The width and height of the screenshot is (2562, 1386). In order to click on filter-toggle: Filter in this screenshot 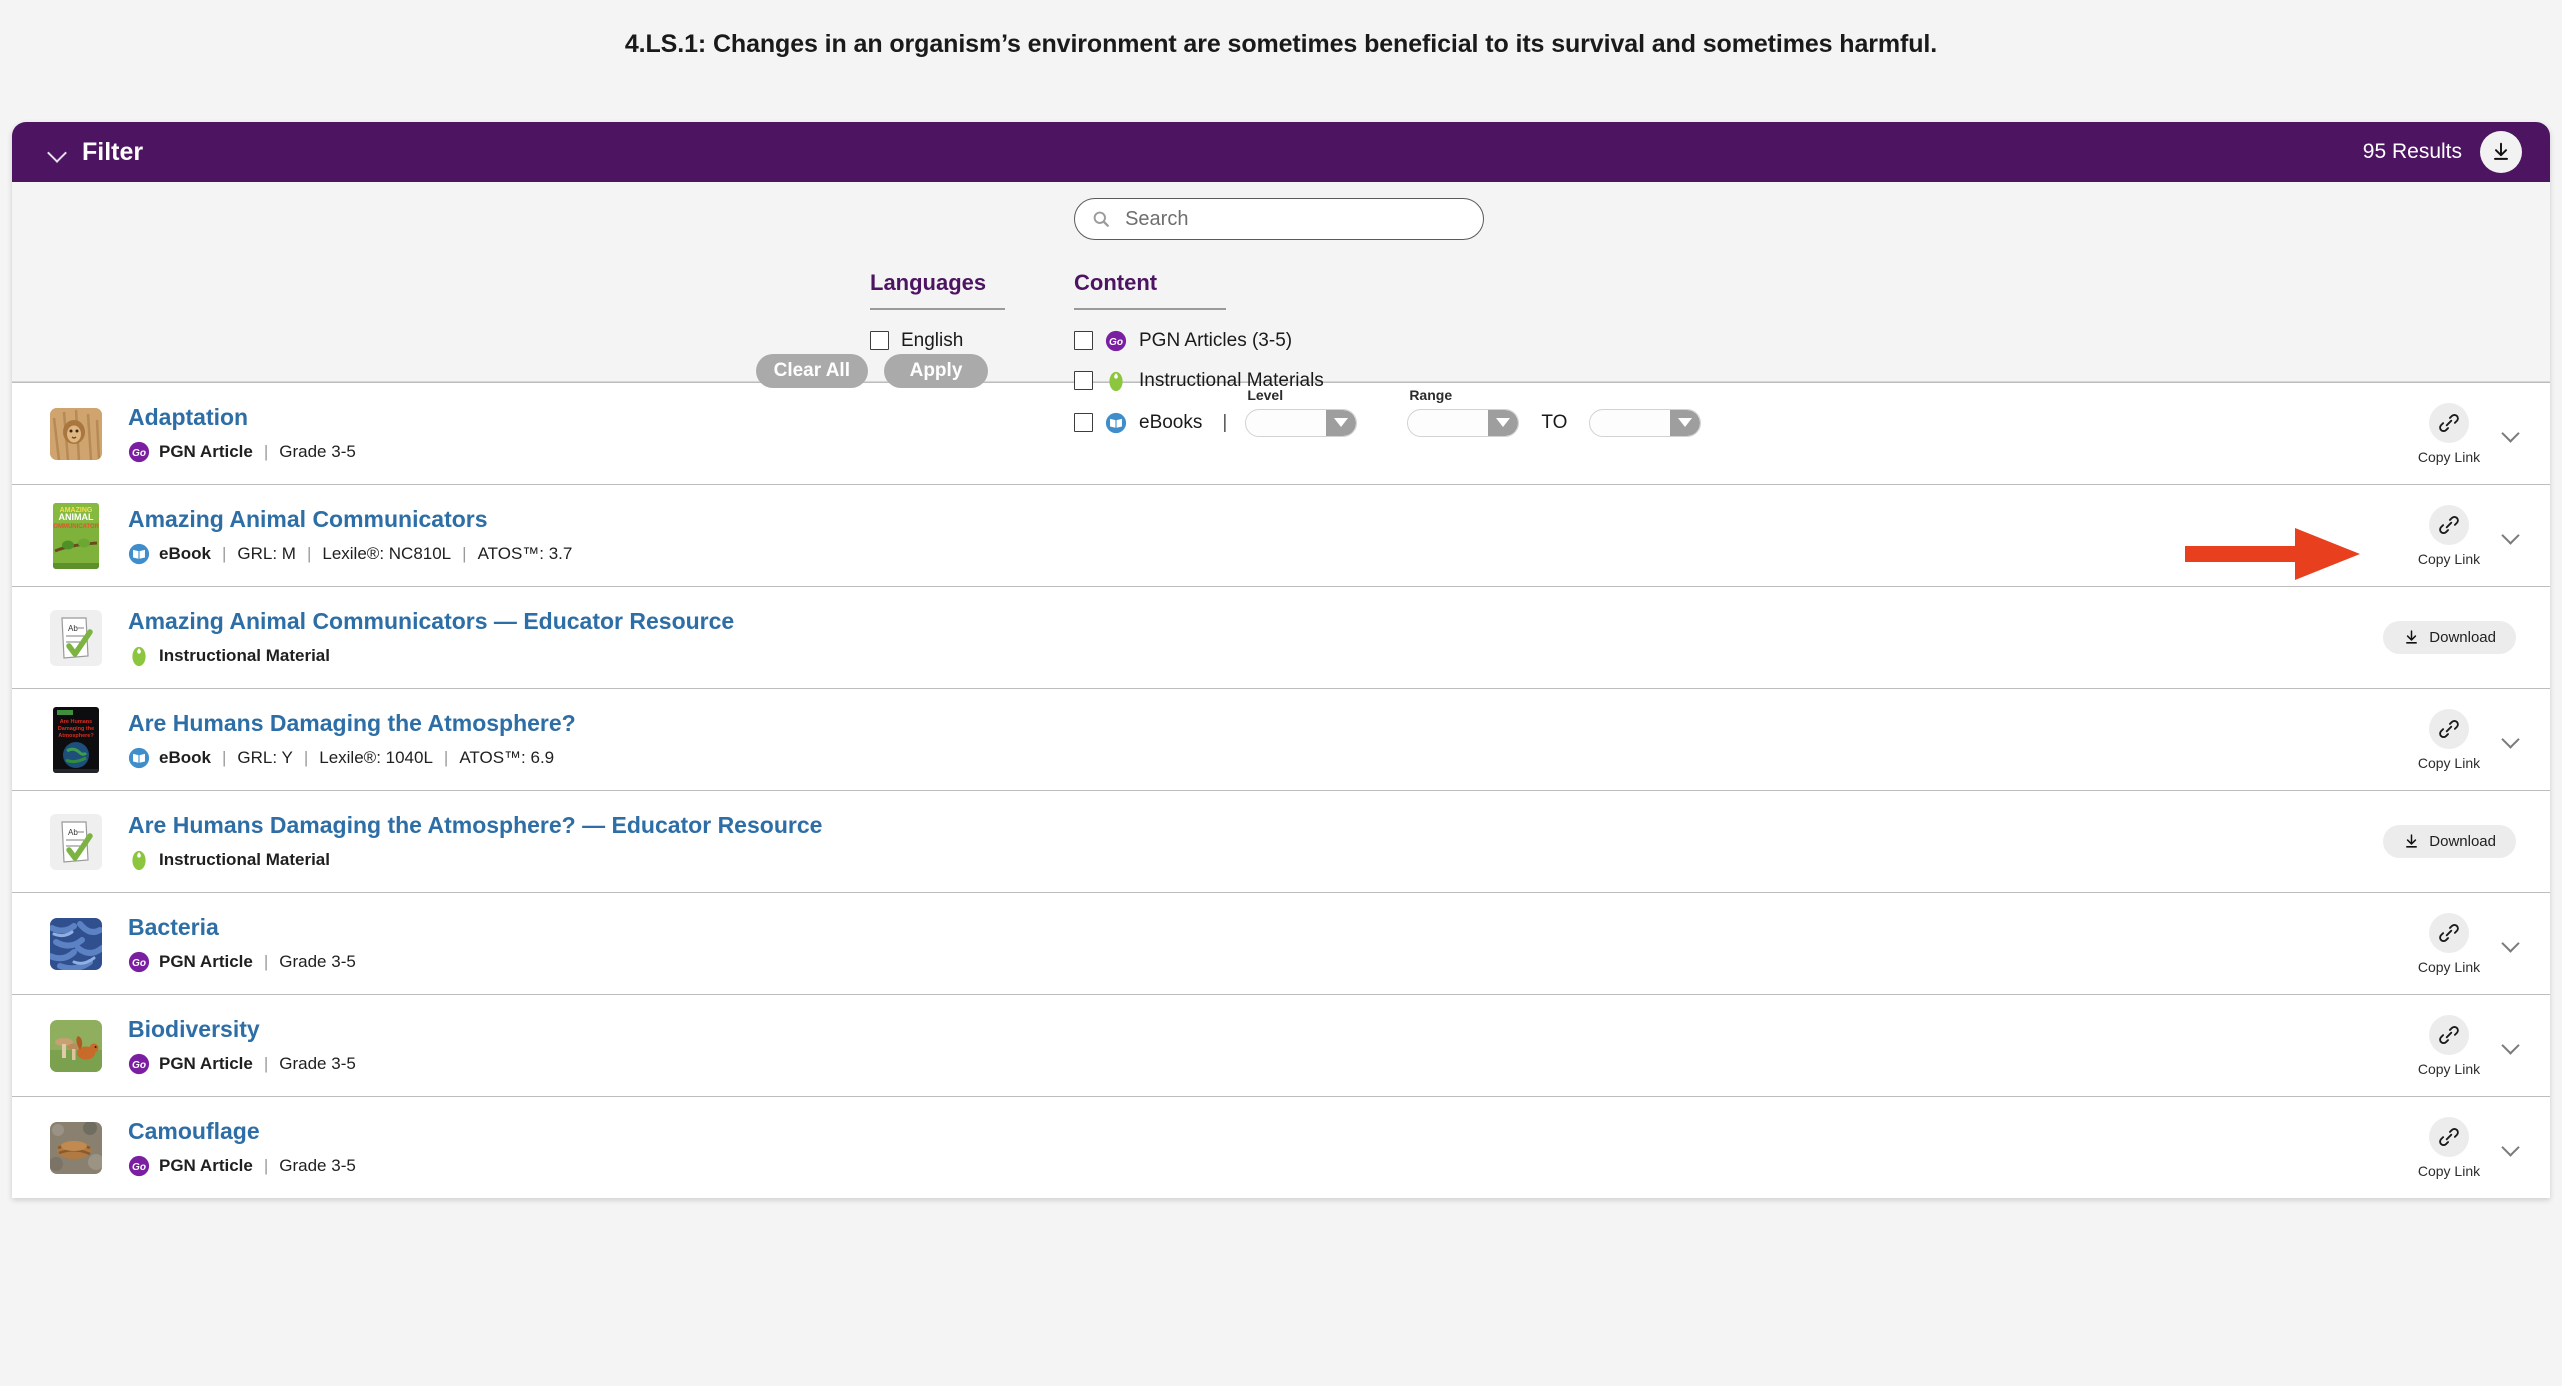, I will do `click(95, 152)`.